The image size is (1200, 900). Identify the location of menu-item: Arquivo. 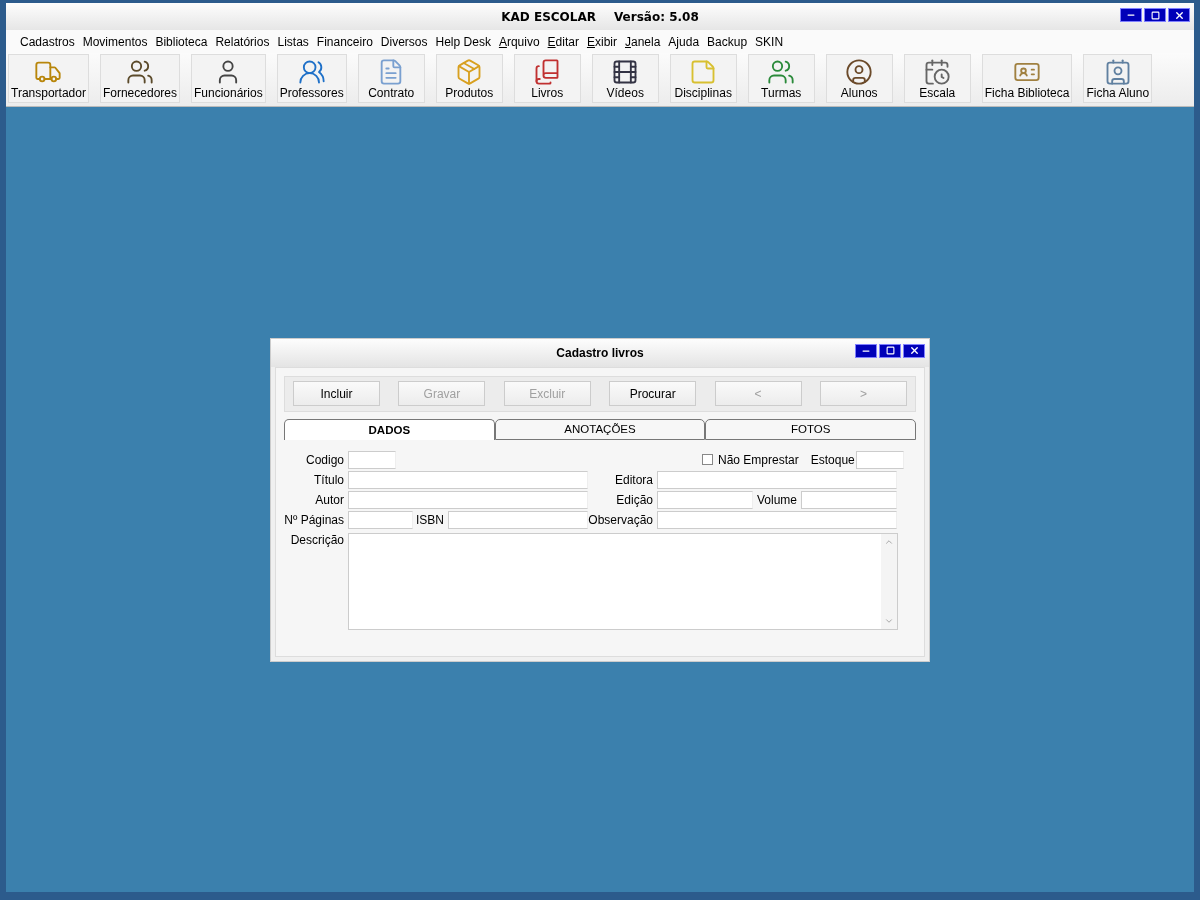
(519, 41).